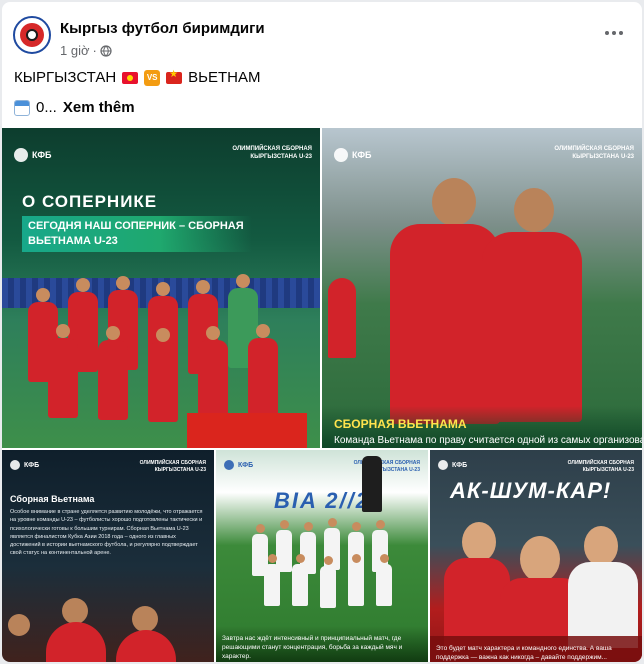  Describe the element at coordinates (75, 50) in the screenshot. I see `post-time-link: 1 giờ` at that location.